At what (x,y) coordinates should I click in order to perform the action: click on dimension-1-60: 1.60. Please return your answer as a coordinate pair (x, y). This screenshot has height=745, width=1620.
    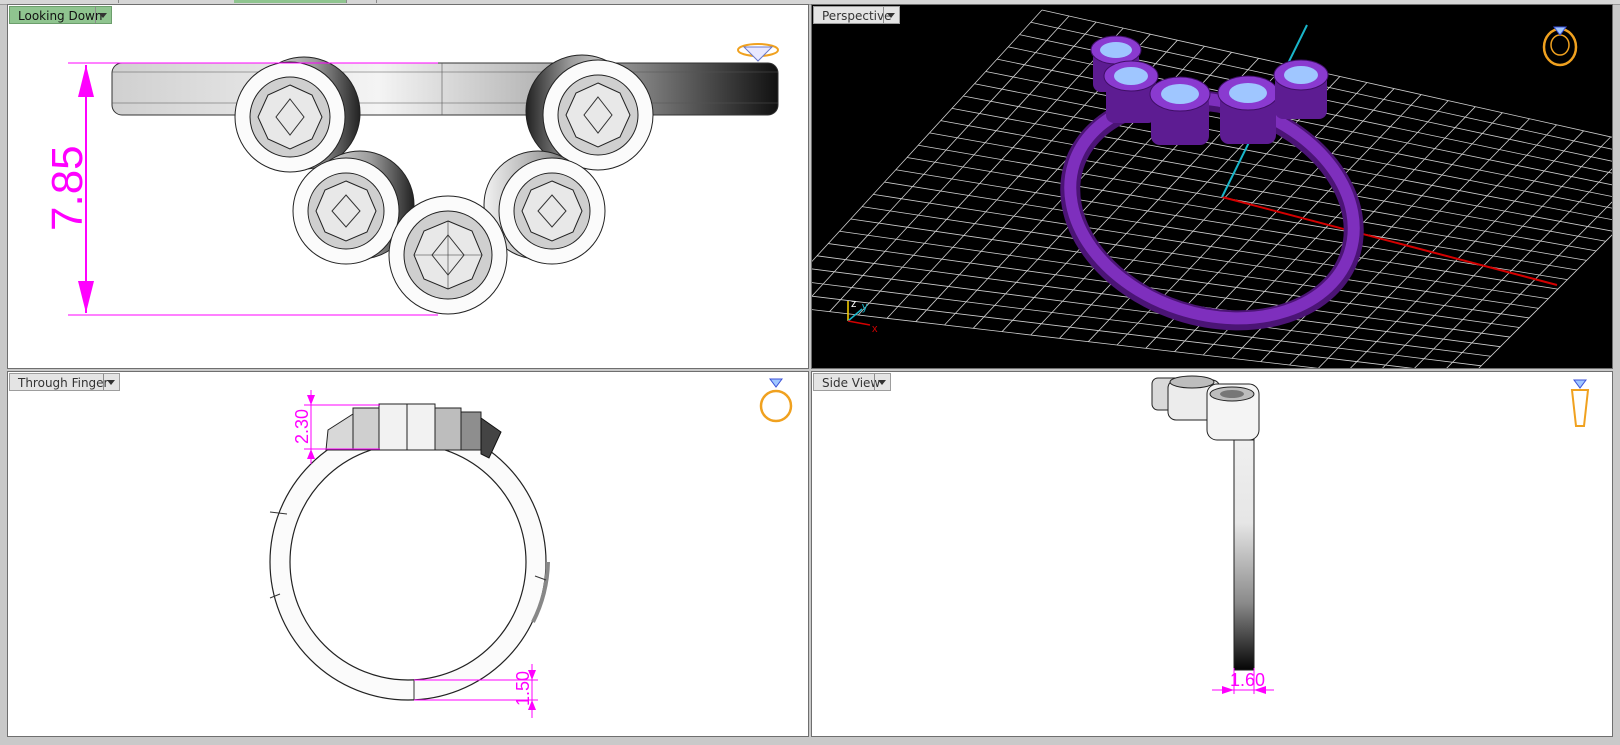
    Looking at the image, I should click on (1243, 681).